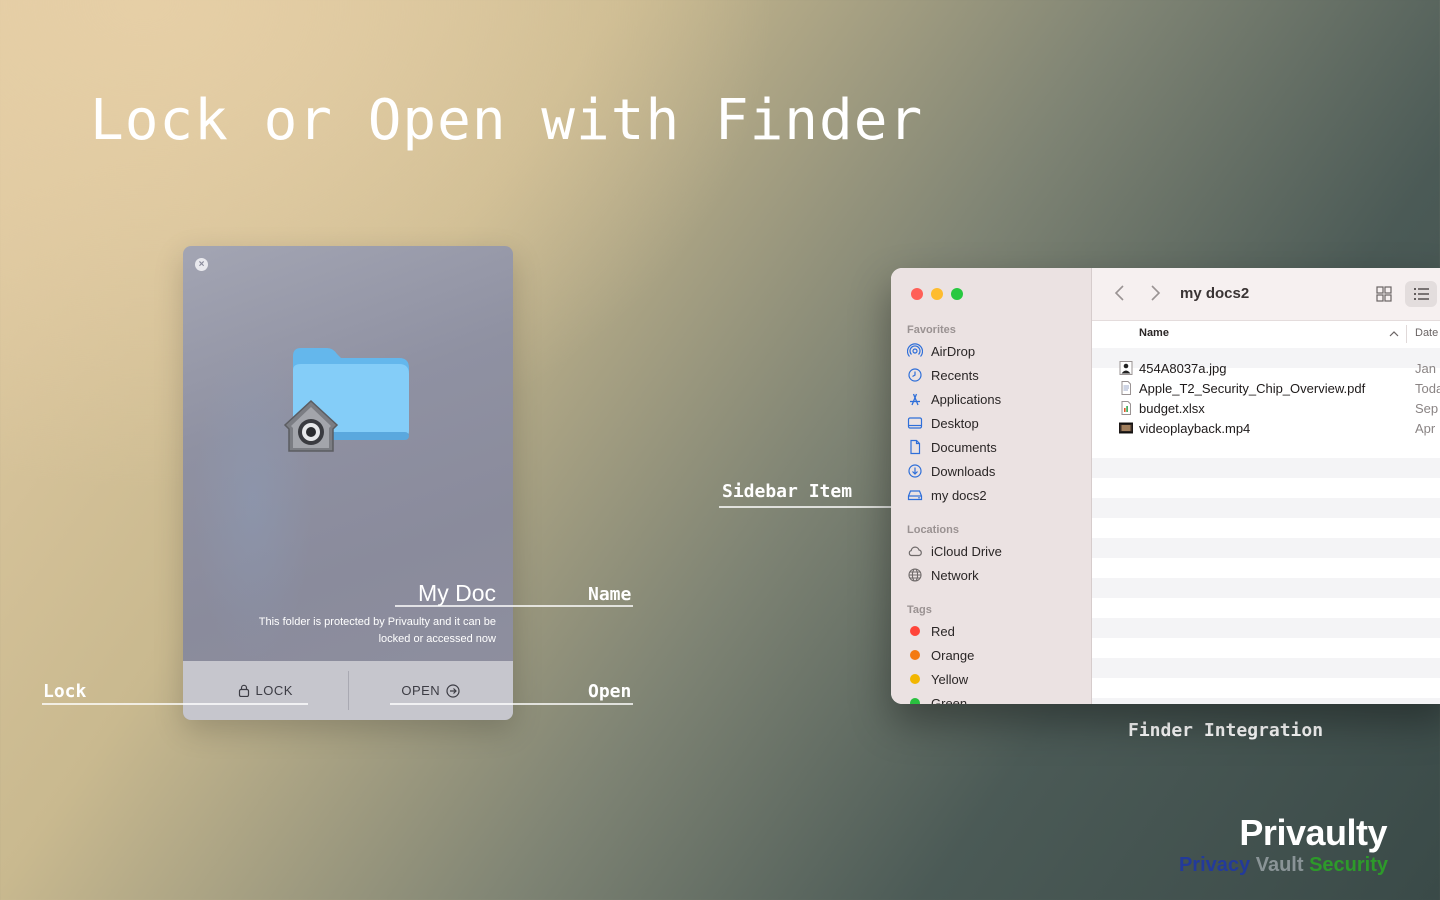 The image size is (1440, 900). Describe the element at coordinates (1126, 408) in the screenshot. I see `spreadsheet-file-icon` at that location.